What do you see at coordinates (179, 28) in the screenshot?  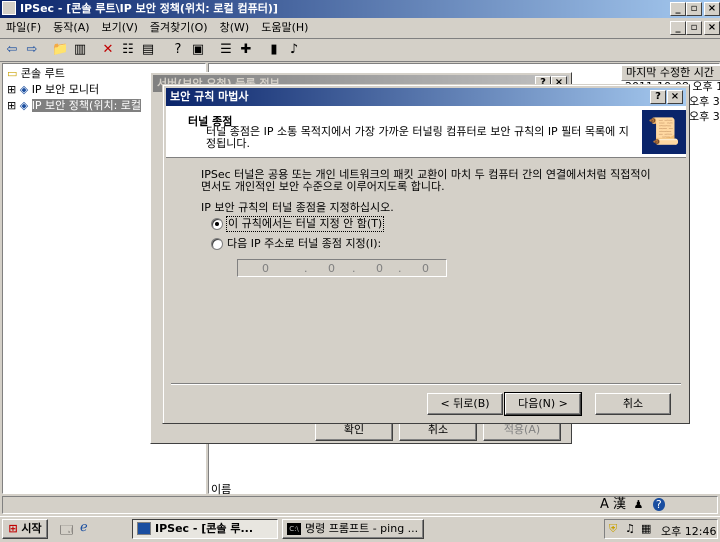 I see `menu-favorites: 즐겨찾기(O)` at bounding box center [179, 28].